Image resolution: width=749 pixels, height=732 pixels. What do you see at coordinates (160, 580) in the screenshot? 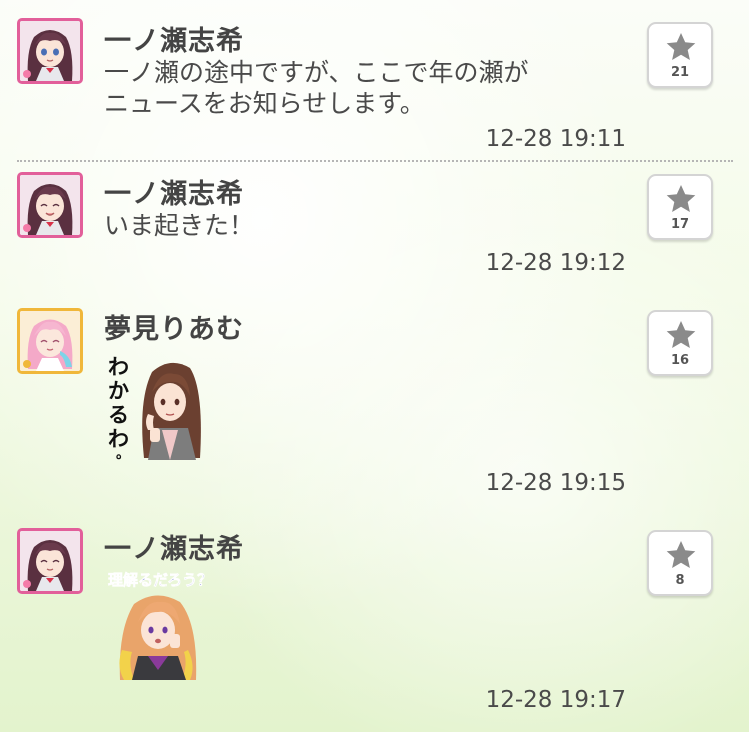
I see `sticker-text: 理解るだろう？` at bounding box center [160, 580].